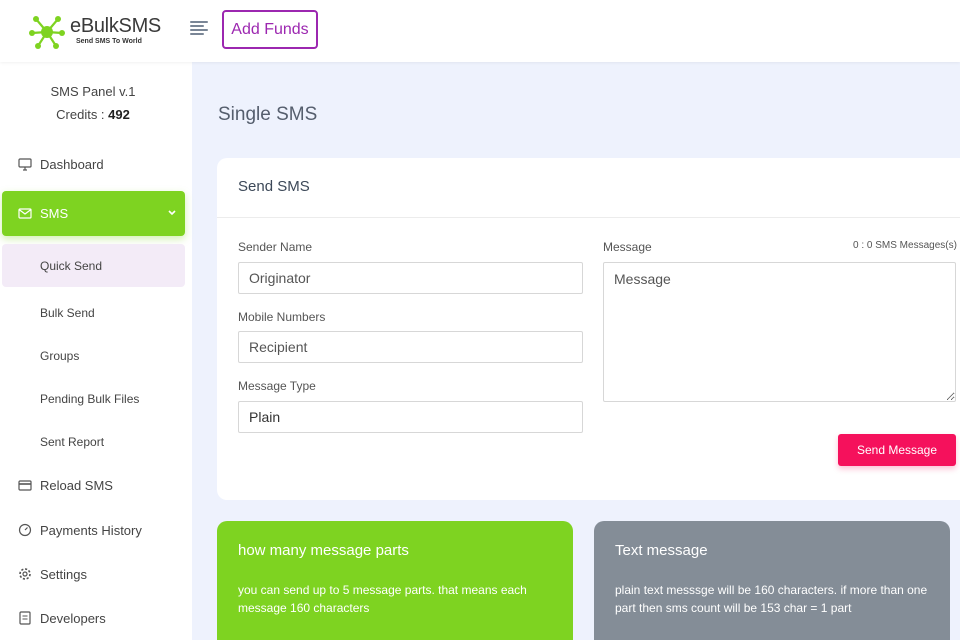 The image size is (960, 640). What do you see at coordinates (63, 574) in the screenshot?
I see `sidebar-item-label: Settings` at bounding box center [63, 574].